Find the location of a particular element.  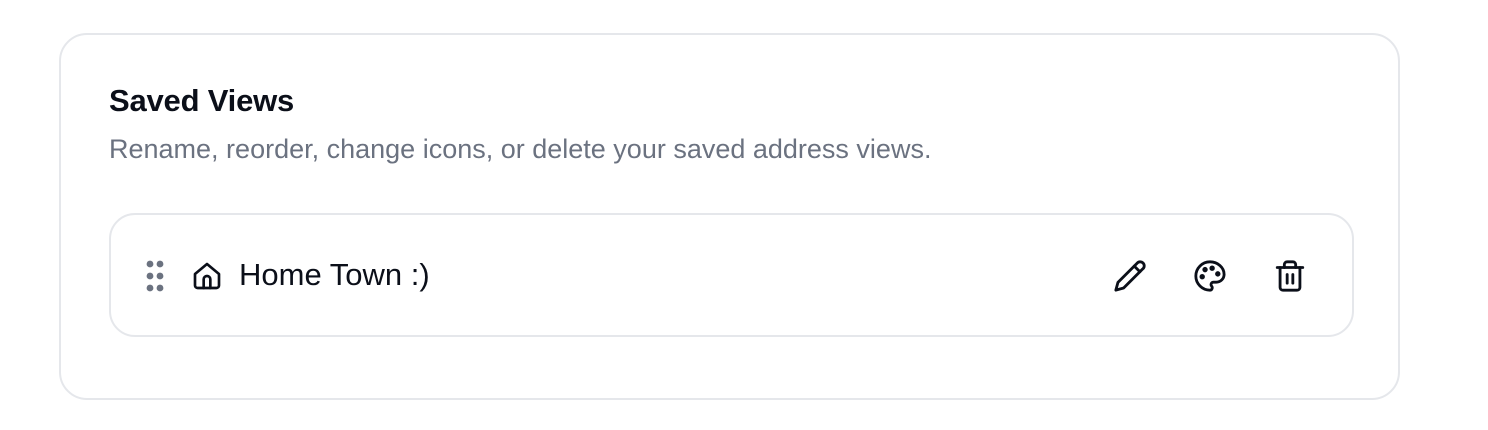

rename-button is located at coordinates (1130, 276).